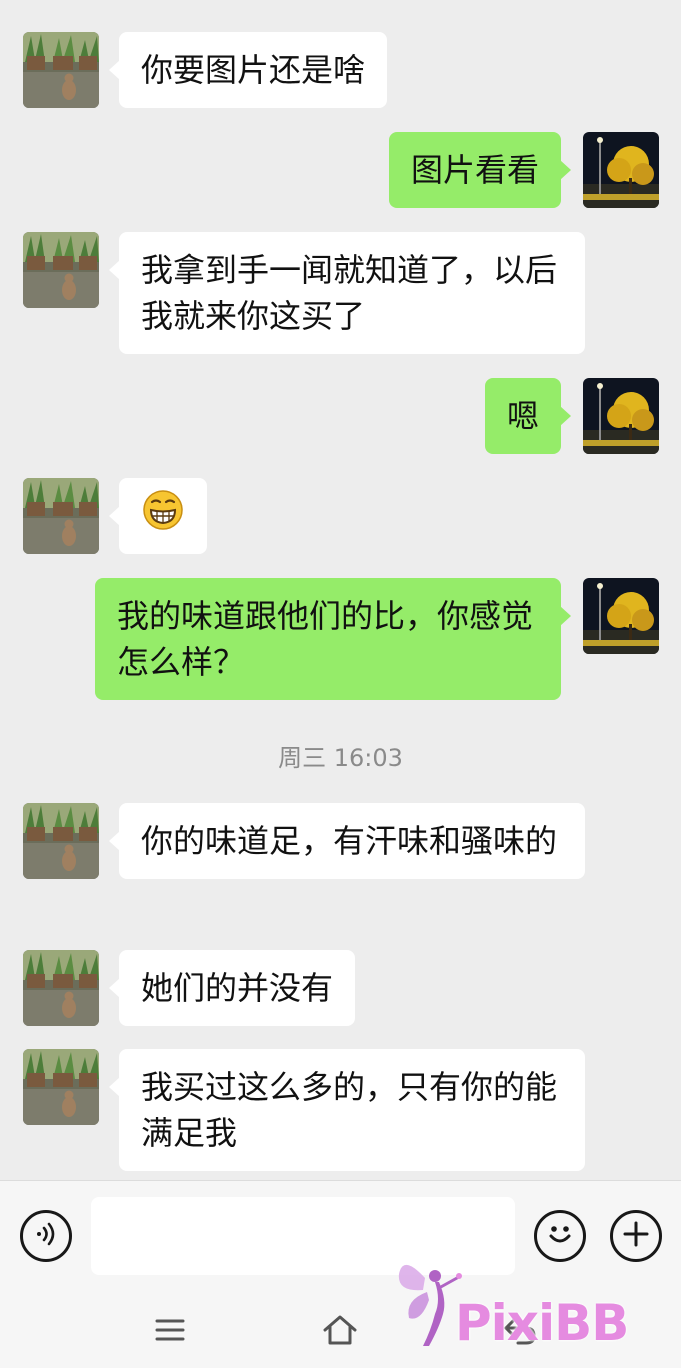 Image resolution: width=681 pixels, height=1368 pixels. I want to click on message-text: 你要图片还是啥, so click(253, 70).